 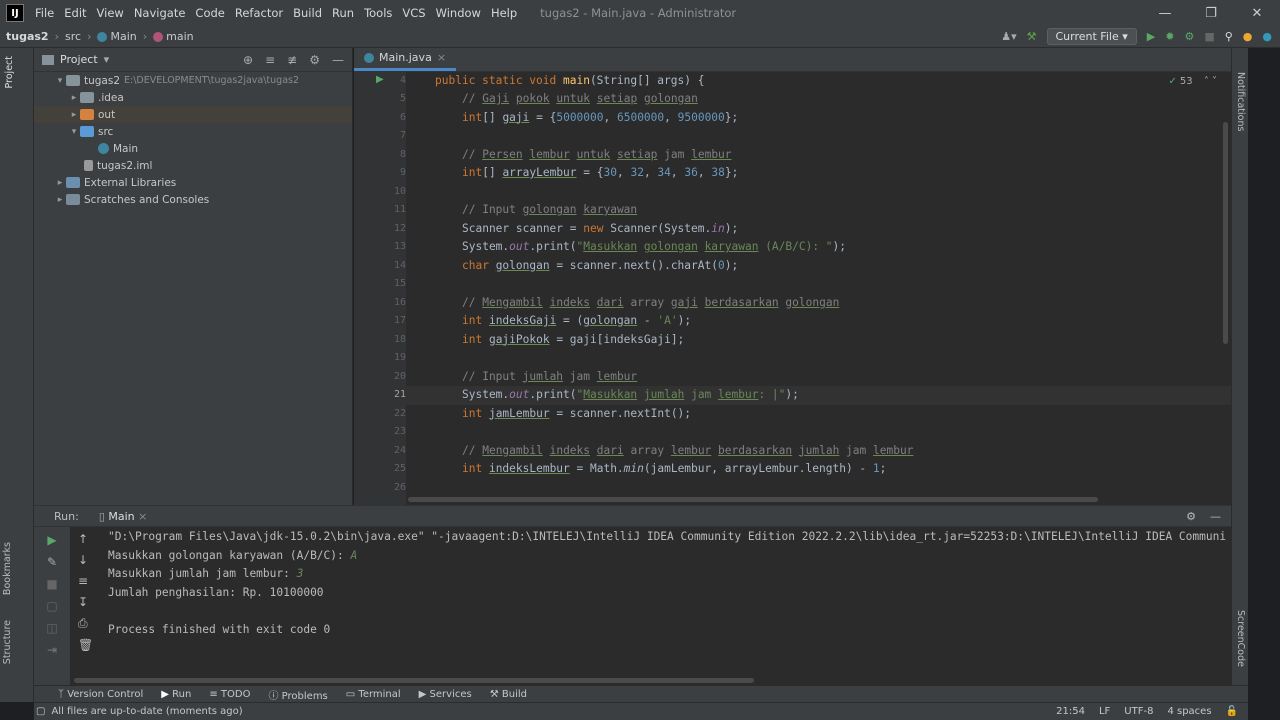 What do you see at coordinates (193, 97) in the screenshot?
I see `tree-item-idea: ▸ .idea` at bounding box center [193, 97].